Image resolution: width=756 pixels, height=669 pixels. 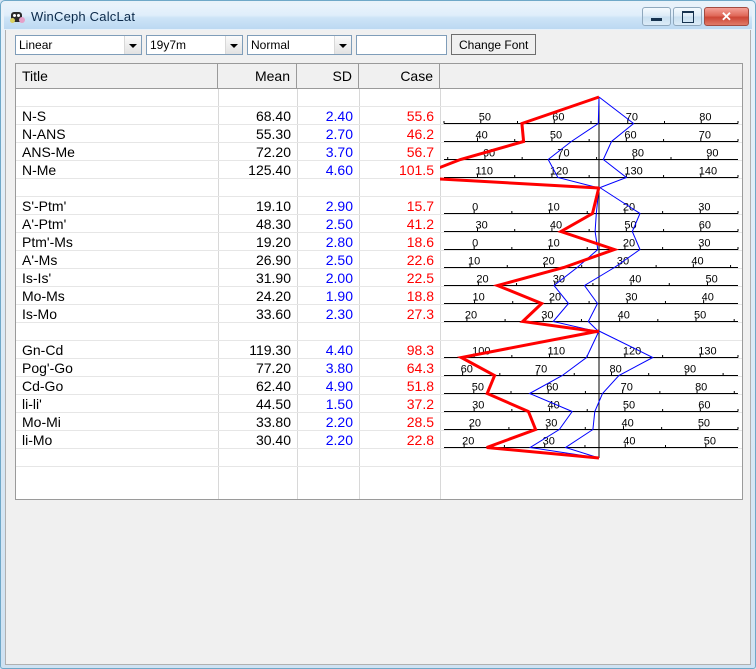 What do you see at coordinates (273, 152) in the screenshot?
I see `row-mean: 72.20` at bounding box center [273, 152].